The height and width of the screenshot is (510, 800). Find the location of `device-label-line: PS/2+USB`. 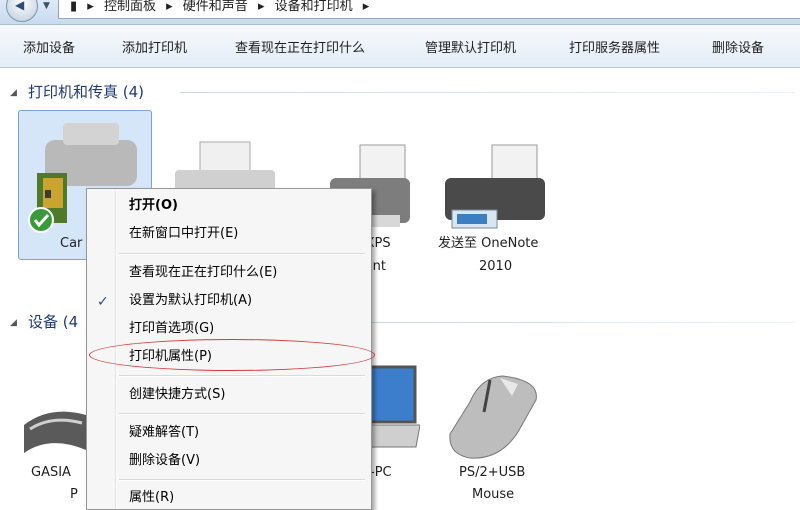

device-label-line: PS/2+USB is located at coordinates (492, 472).